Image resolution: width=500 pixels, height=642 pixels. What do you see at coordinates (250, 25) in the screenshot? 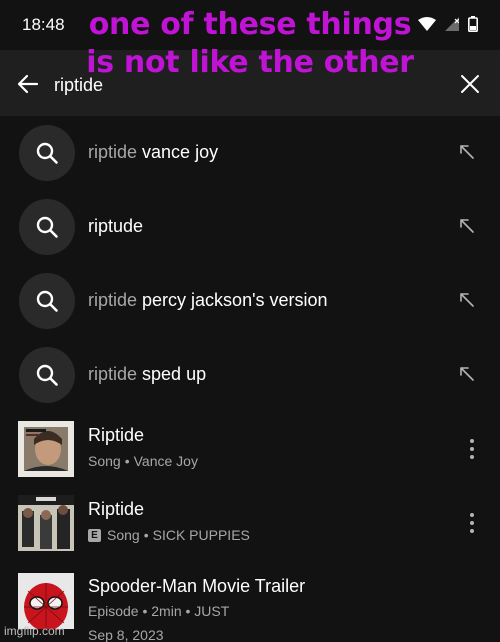
I see `status-bar: 18:48` at bounding box center [250, 25].